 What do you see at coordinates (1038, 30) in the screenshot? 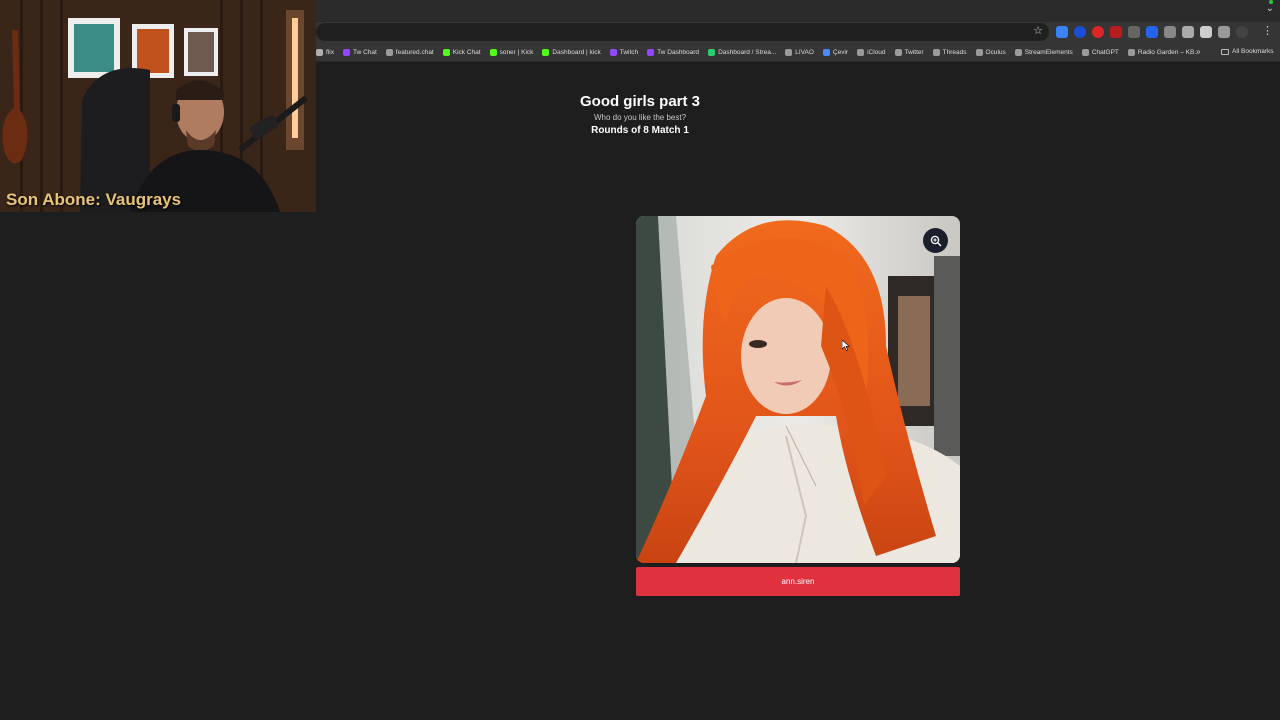
I see `bookmark-star-icon: ☆` at bounding box center [1038, 30].